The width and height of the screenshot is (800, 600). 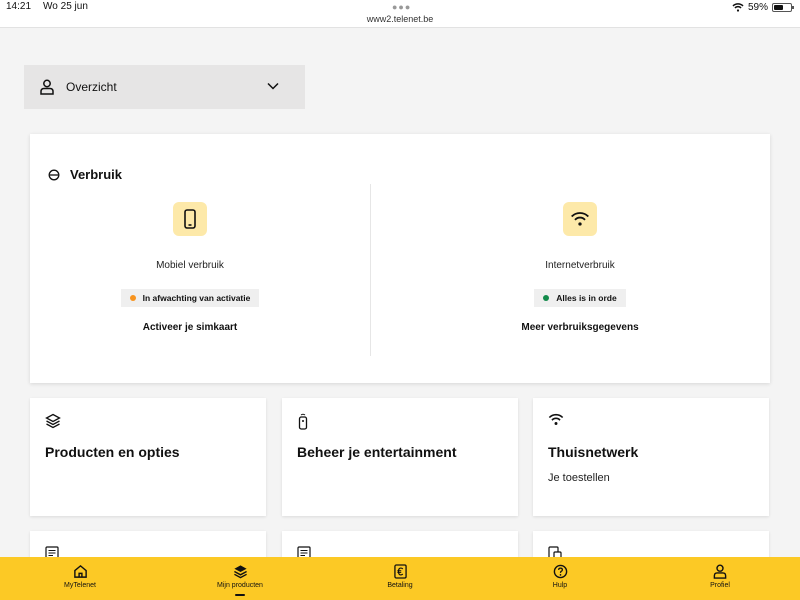 I want to click on internet-status-badge: Alles is in orde, so click(x=580, y=298).